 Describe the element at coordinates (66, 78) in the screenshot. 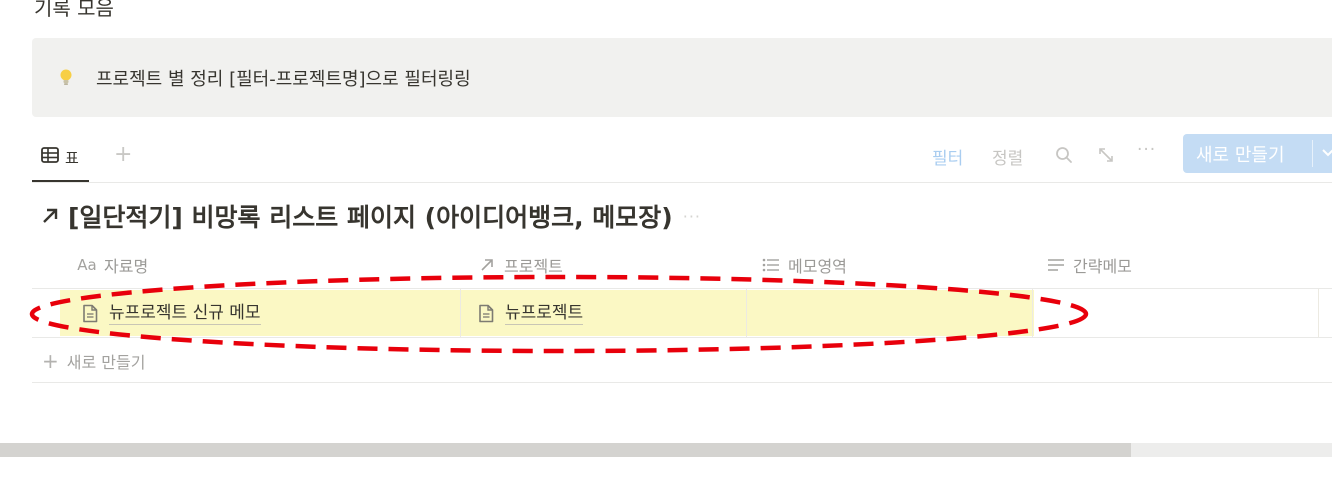

I see `lightbulb-icon` at that location.